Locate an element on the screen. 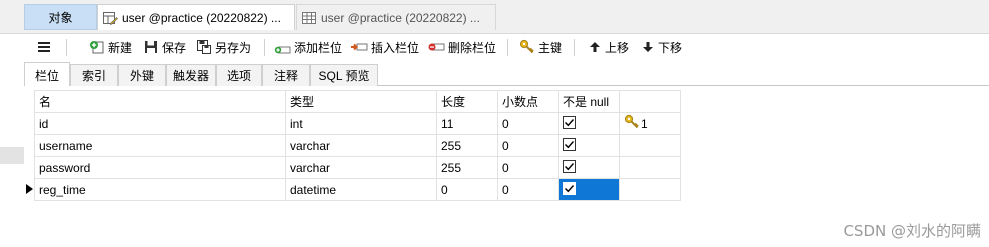 This screenshot has width=989, height=247. tab-triggers: 触发器 is located at coordinates (191, 75).